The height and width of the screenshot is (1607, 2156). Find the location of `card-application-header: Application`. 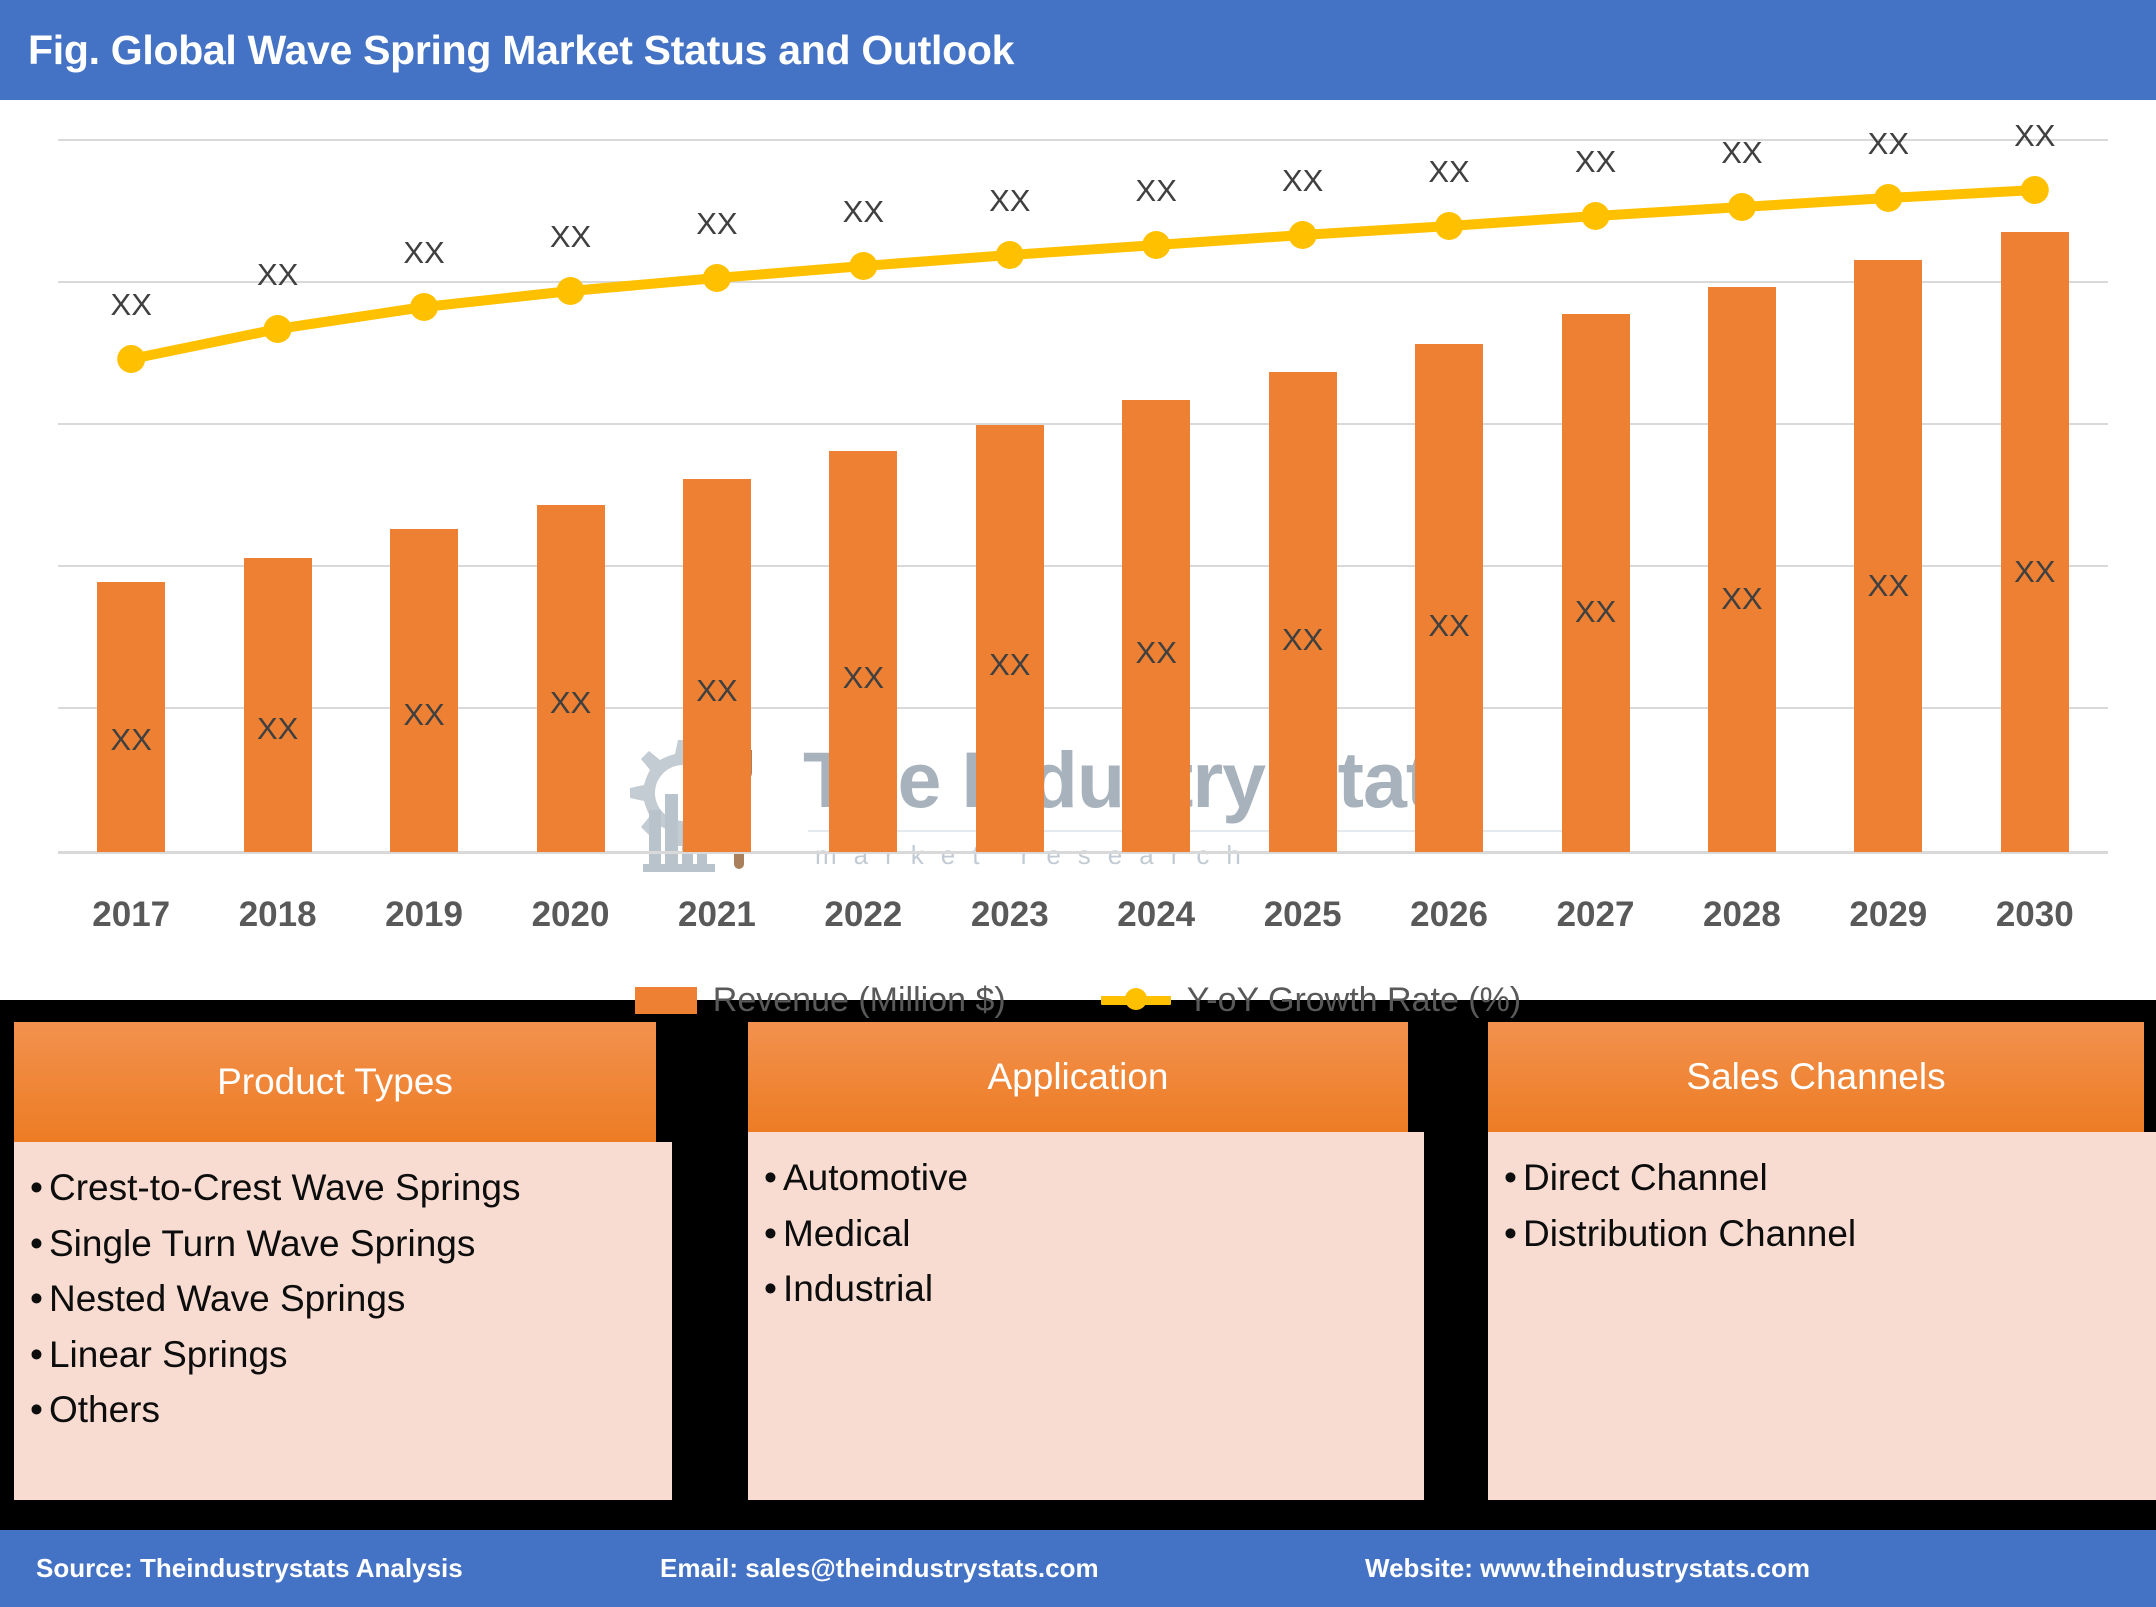

card-application-header: Application is located at coordinates (1078, 1077).